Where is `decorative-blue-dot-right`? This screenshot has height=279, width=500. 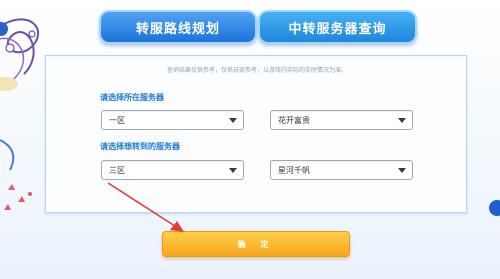 decorative-blue-dot-right is located at coordinates (494, 208).